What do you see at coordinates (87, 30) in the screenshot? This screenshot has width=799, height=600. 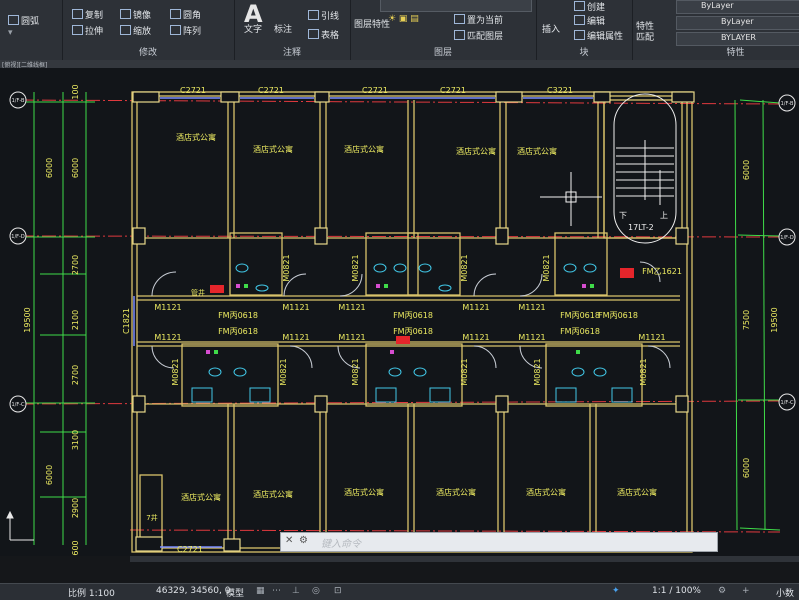 I see `stretch-tool: 拉伸` at bounding box center [87, 30].